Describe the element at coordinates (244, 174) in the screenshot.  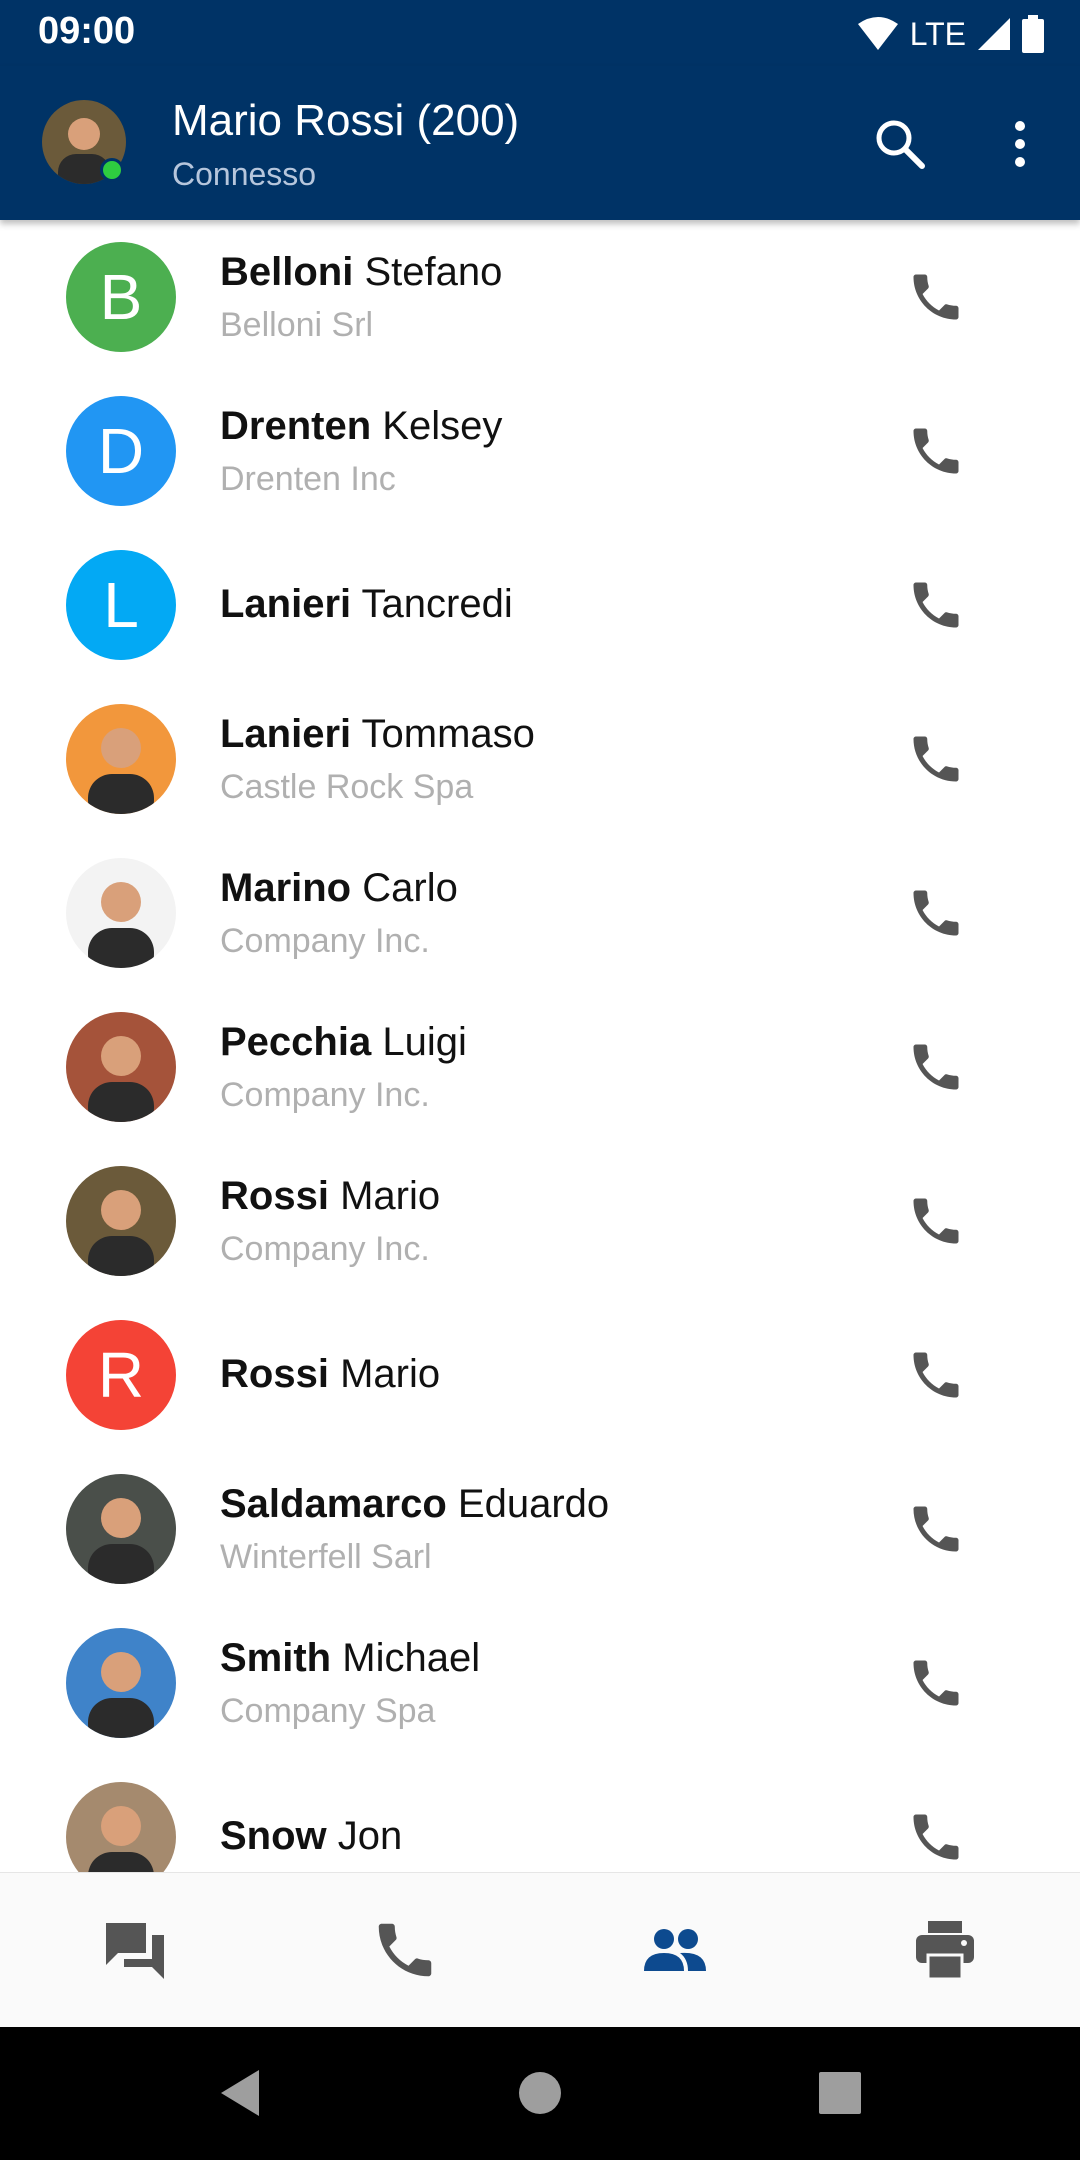
I see `connection-status: Connesso` at that location.